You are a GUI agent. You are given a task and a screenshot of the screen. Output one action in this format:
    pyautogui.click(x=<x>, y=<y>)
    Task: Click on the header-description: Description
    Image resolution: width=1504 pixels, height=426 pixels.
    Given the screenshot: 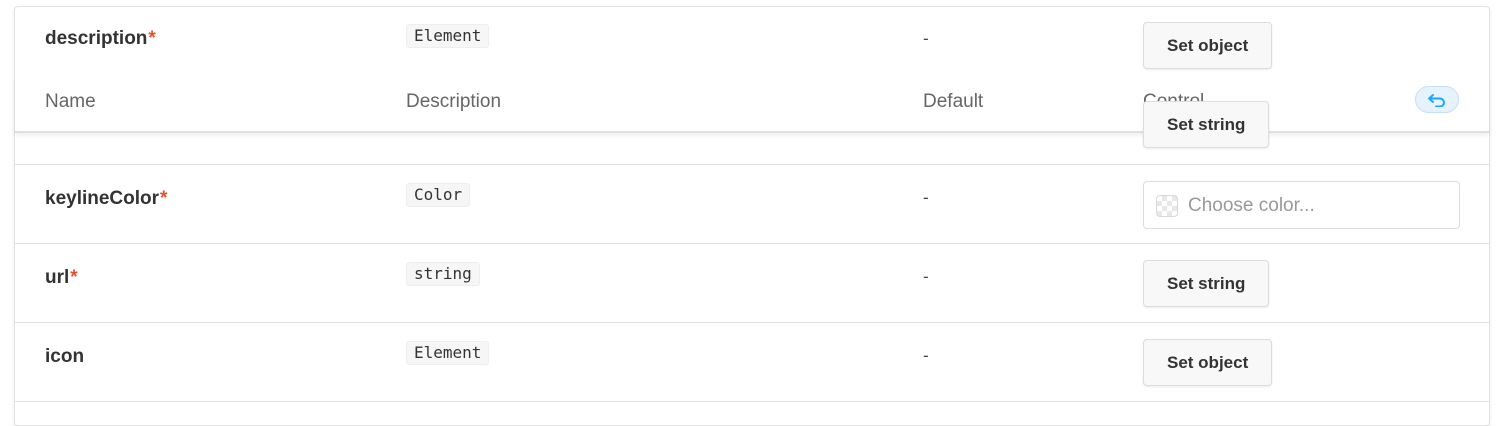 What is the action you would take?
    pyautogui.click(x=454, y=101)
    